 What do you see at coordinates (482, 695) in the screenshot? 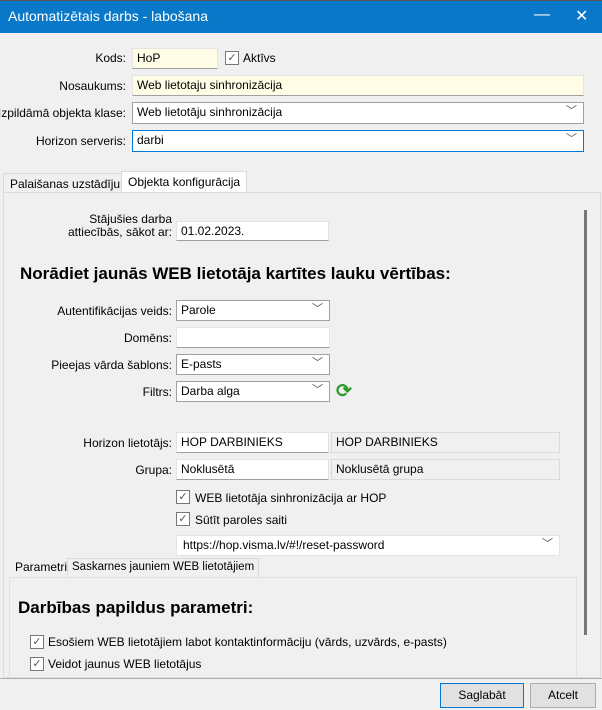
I see `save-button: Saglabāt` at bounding box center [482, 695].